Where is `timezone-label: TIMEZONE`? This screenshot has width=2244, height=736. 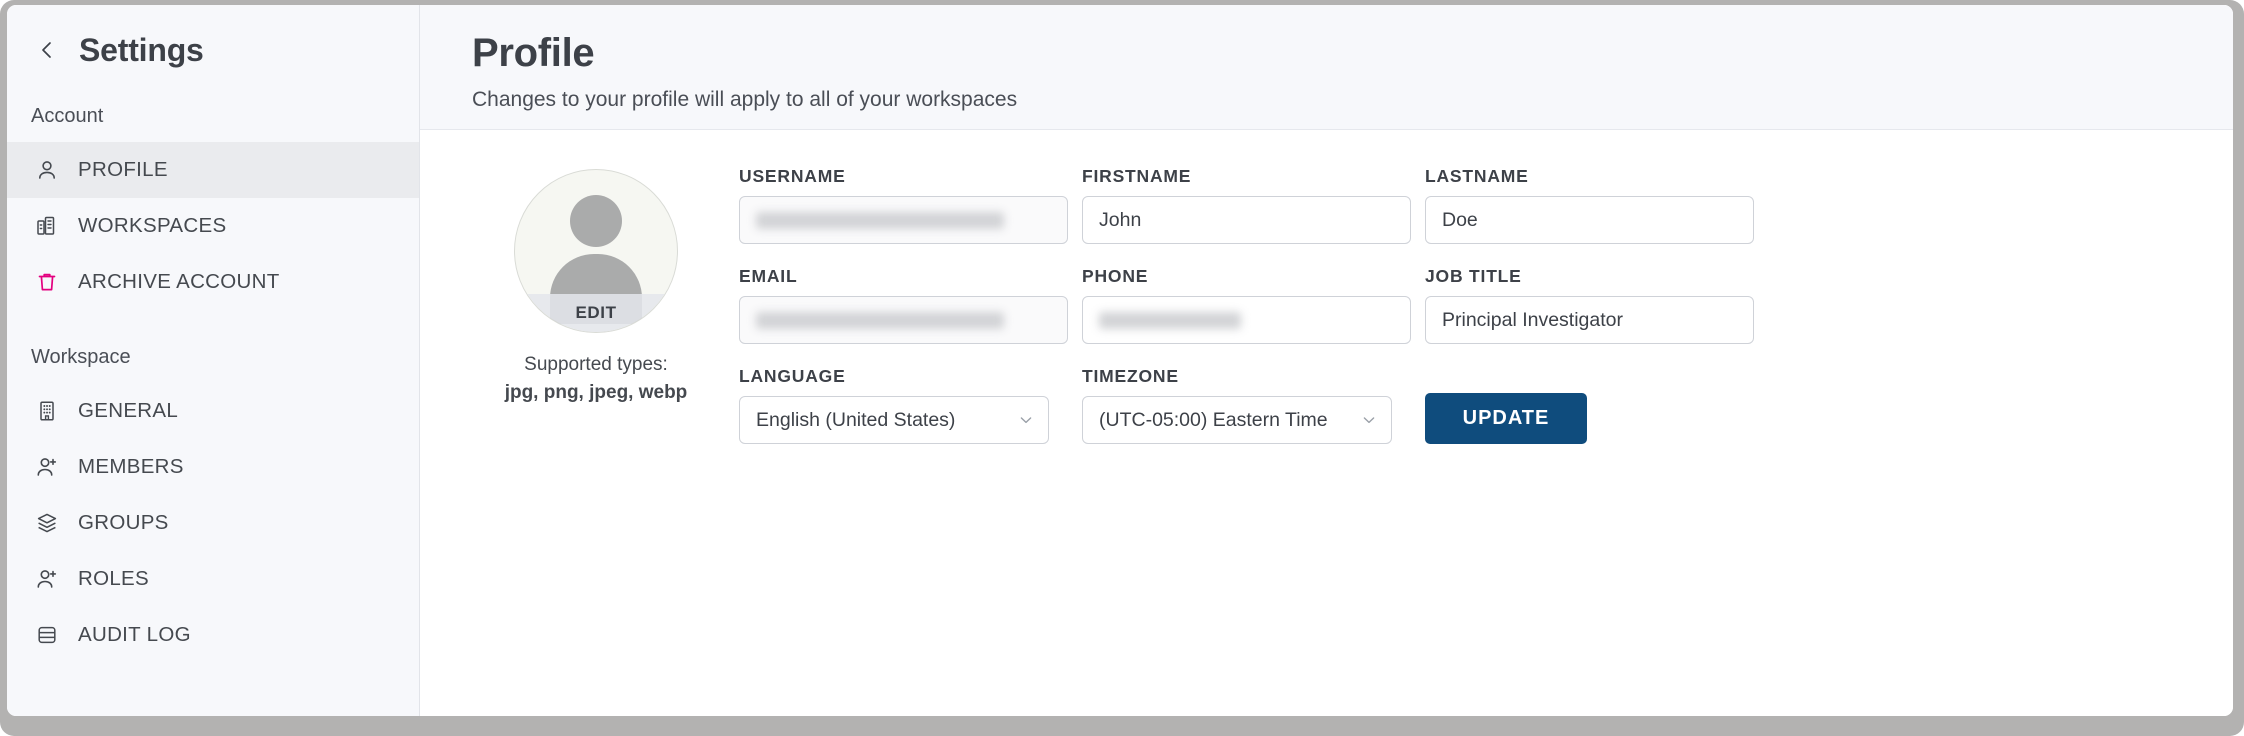
timezone-label: TIMEZONE is located at coordinates (1130, 376).